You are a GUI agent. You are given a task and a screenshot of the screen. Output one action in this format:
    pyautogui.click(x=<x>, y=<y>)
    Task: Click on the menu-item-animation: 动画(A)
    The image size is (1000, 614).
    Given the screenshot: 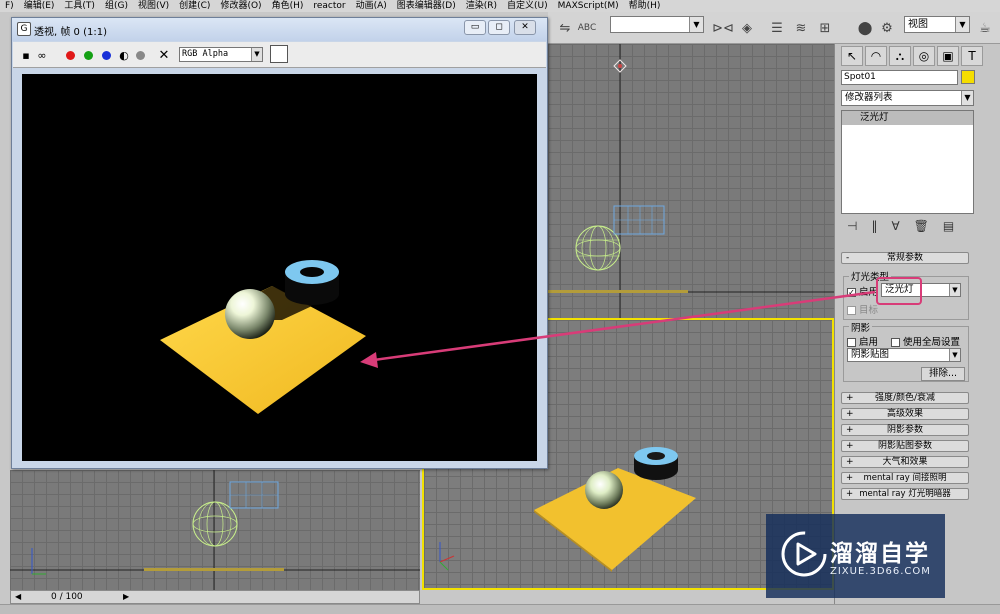 What is the action you would take?
    pyautogui.click(x=371, y=6)
    